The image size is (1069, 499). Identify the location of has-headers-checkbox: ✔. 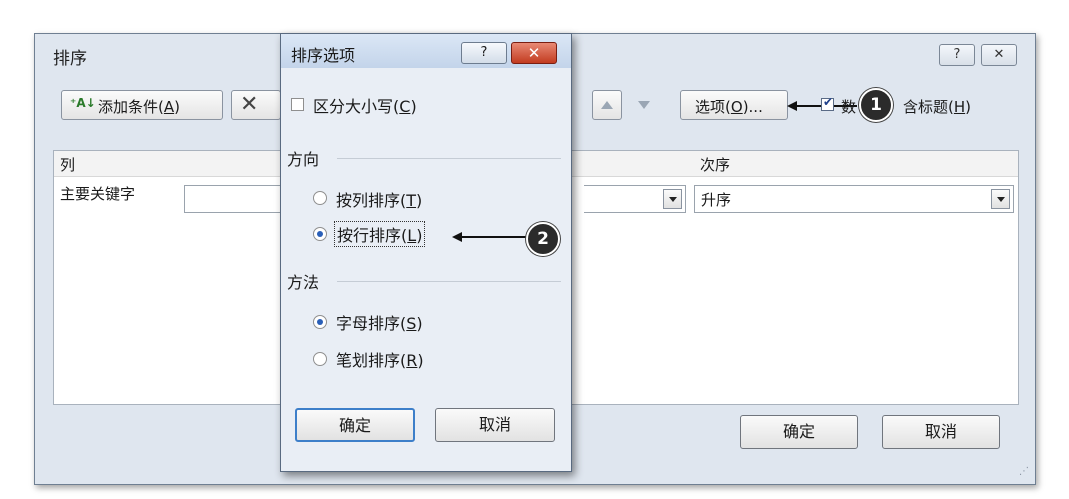
(827, 103).